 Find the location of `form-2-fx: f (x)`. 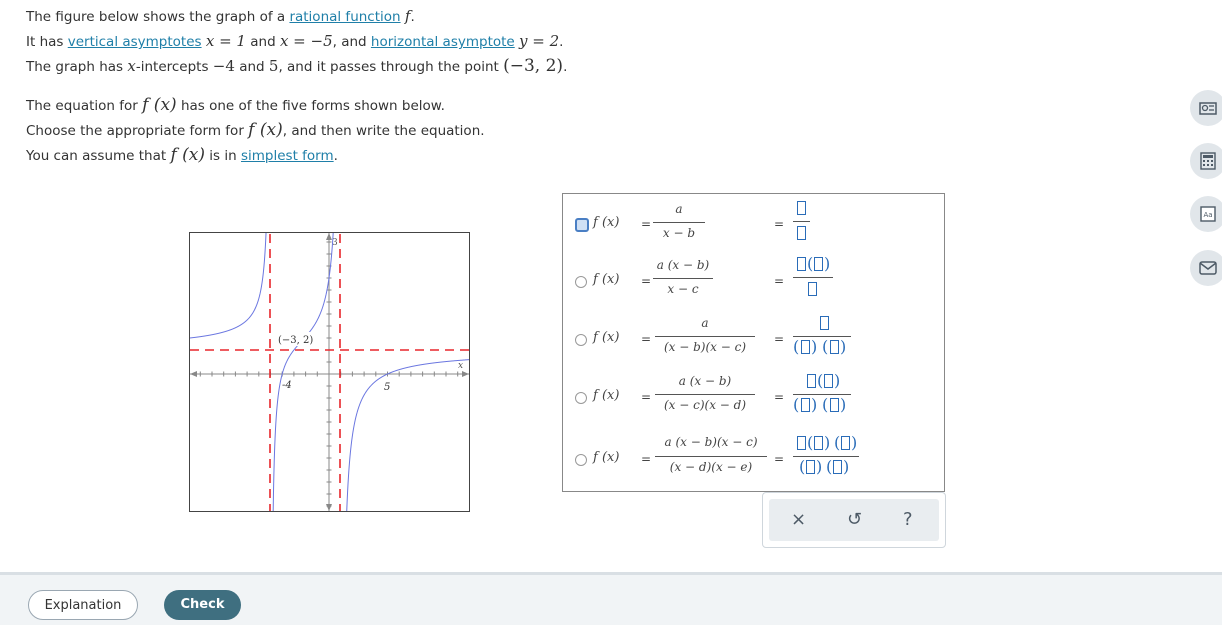

form-2-fx: f (x) is located at coordinates (606, 279).